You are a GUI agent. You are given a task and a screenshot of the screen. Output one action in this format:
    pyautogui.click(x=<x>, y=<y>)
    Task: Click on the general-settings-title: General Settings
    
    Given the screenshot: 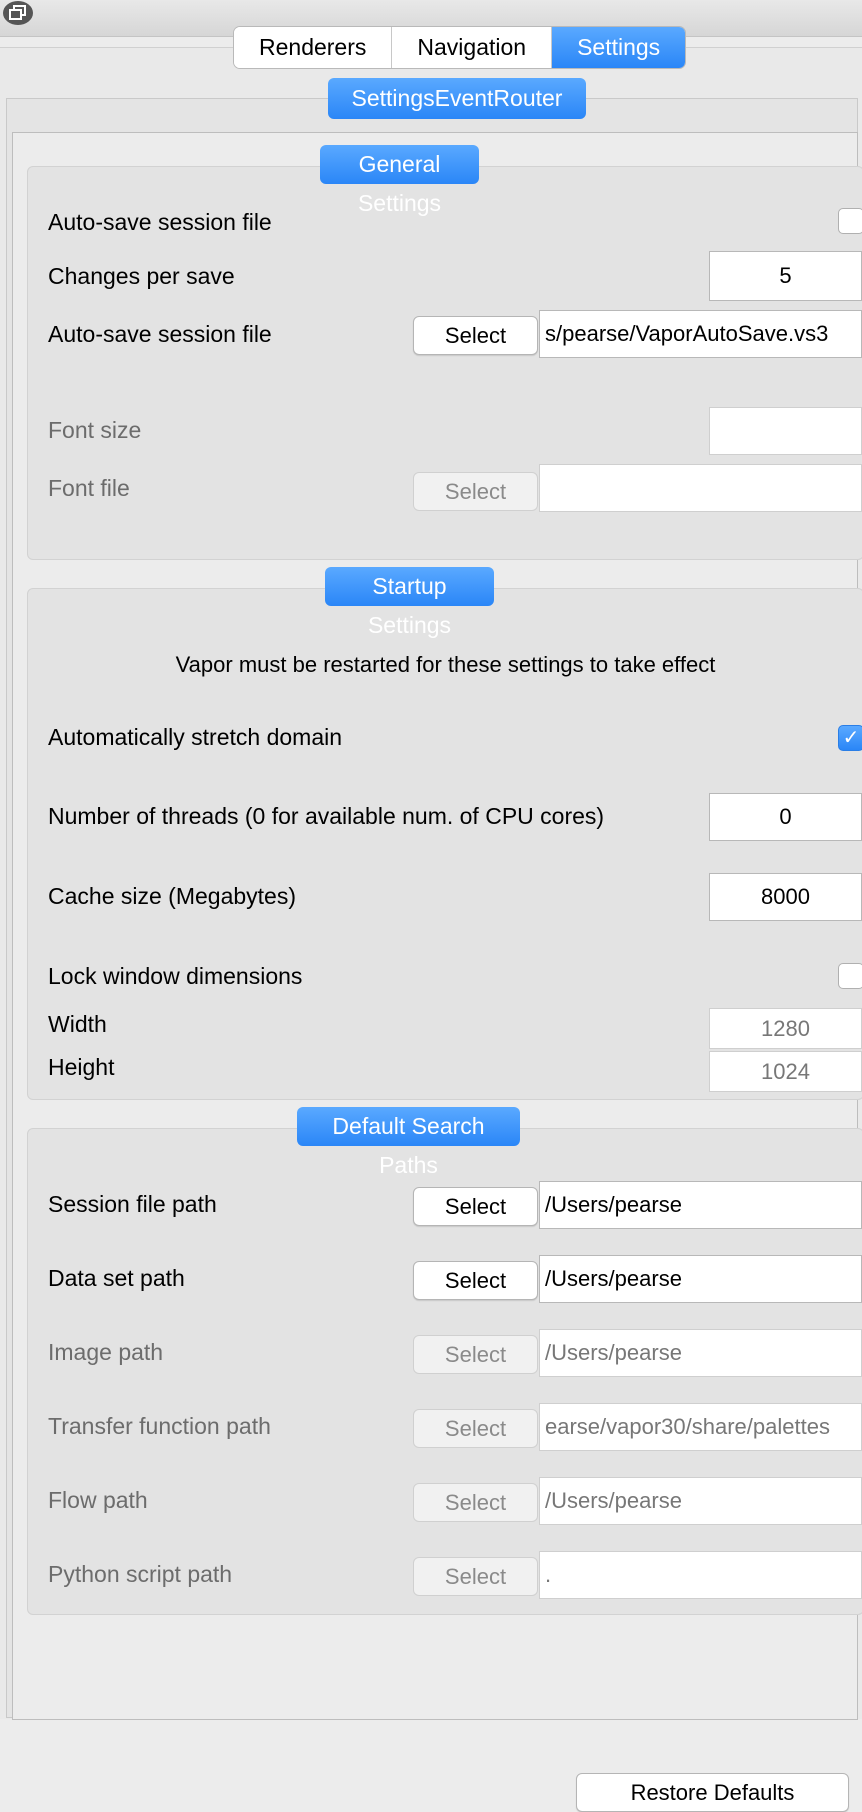 What is the action you would take?
    pyautogui.click(x=399, y=180)
    